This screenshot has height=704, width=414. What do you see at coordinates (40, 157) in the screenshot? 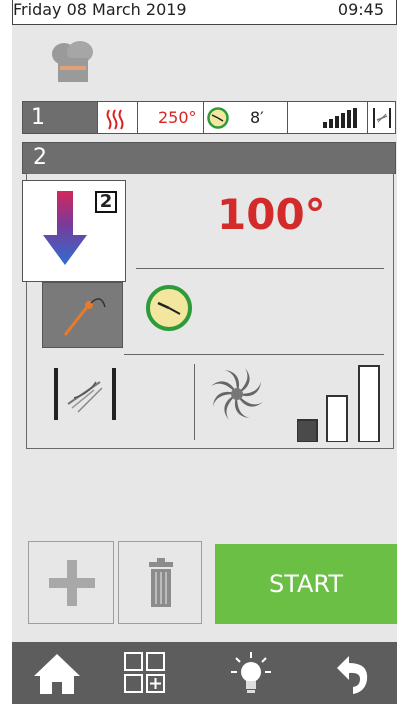
I see `step-2-number: 2` at bounding box center [40, 157].